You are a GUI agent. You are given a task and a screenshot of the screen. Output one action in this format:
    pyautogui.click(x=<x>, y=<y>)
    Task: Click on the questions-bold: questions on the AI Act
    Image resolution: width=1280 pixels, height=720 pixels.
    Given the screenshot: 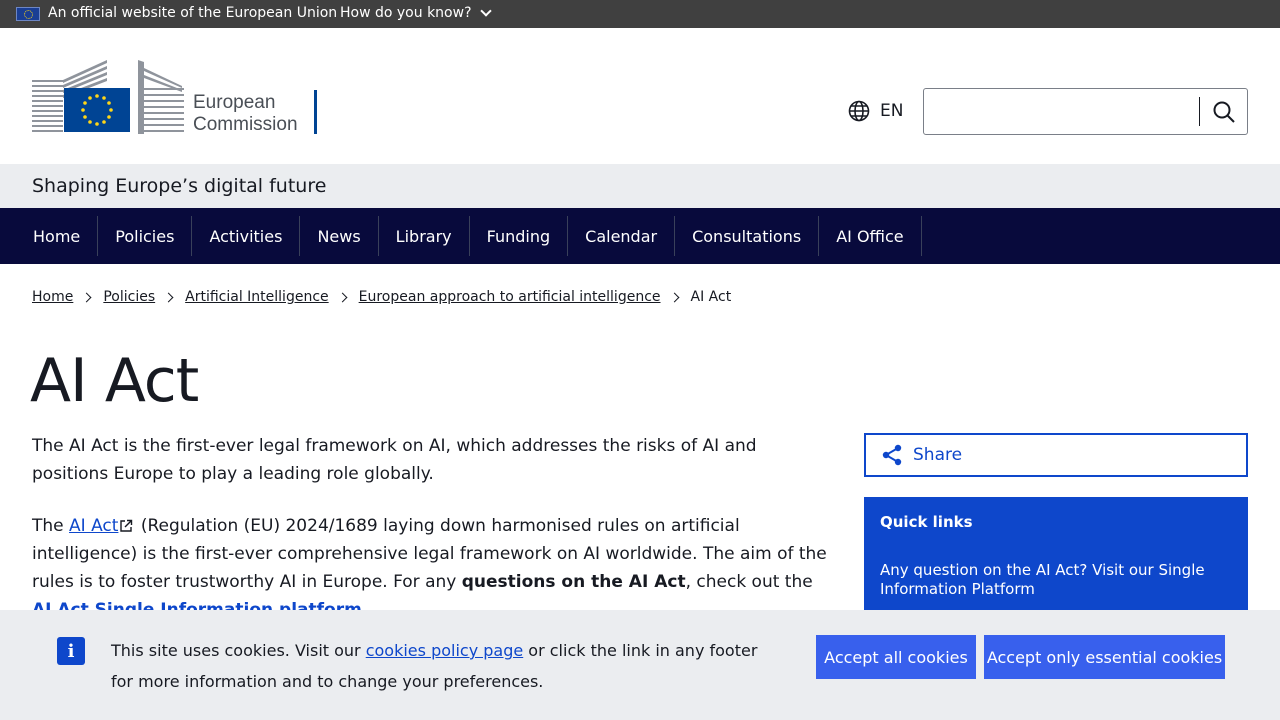 What is the action you would take?
    pyautogui.click(x=573, y=582)
    